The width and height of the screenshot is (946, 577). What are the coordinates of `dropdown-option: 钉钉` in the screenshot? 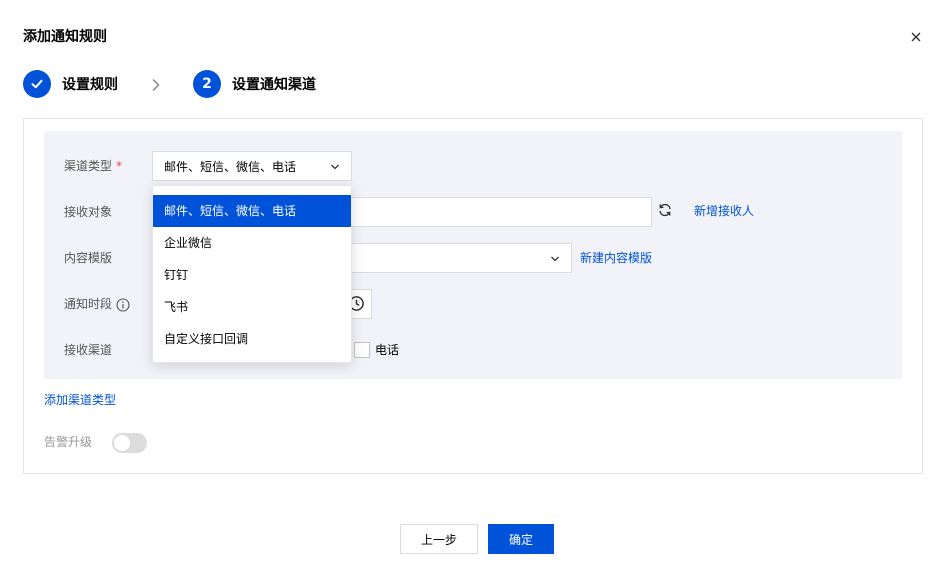 It's located at (252, 275).